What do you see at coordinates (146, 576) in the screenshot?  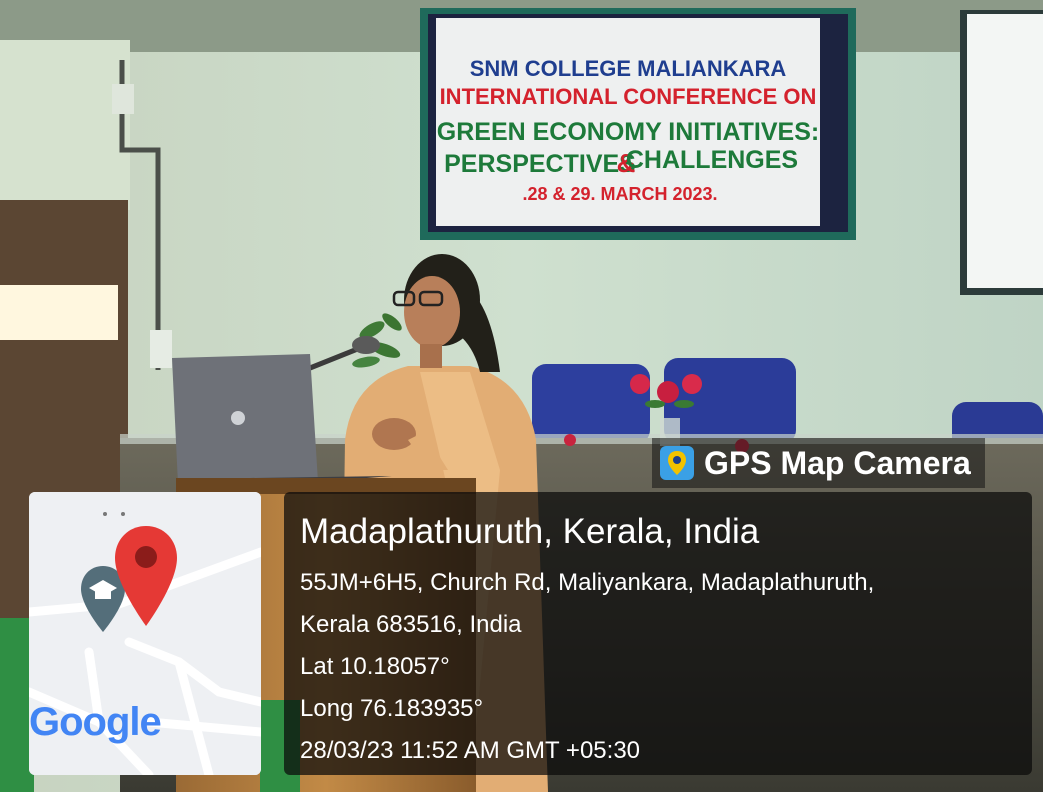 I see `location-pin-icon` at bounding box center [146, 576].